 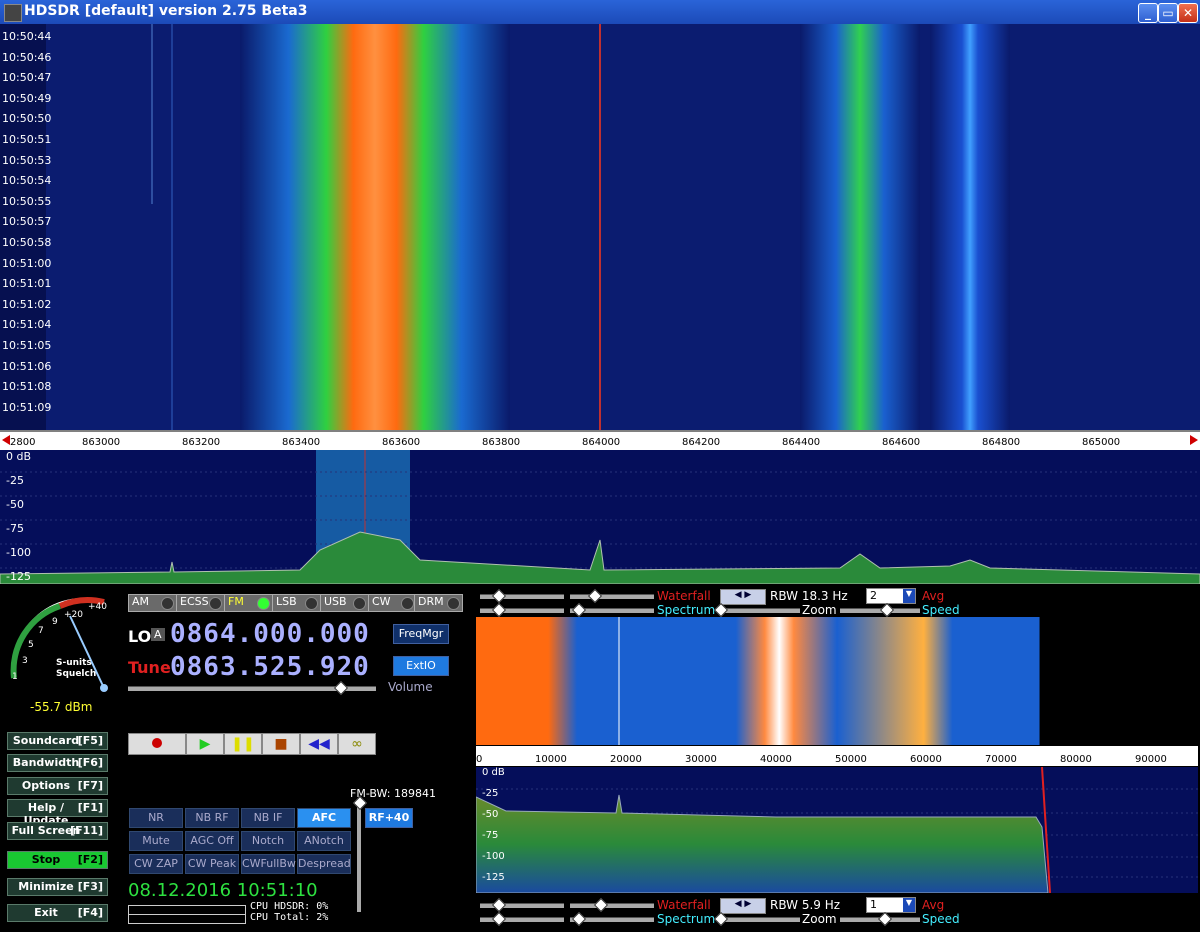 What do you see at coordinates (490, 814) in the screenshot?
I see `audio-spectrum-db-label: -50` at bounding box center [490, 814].